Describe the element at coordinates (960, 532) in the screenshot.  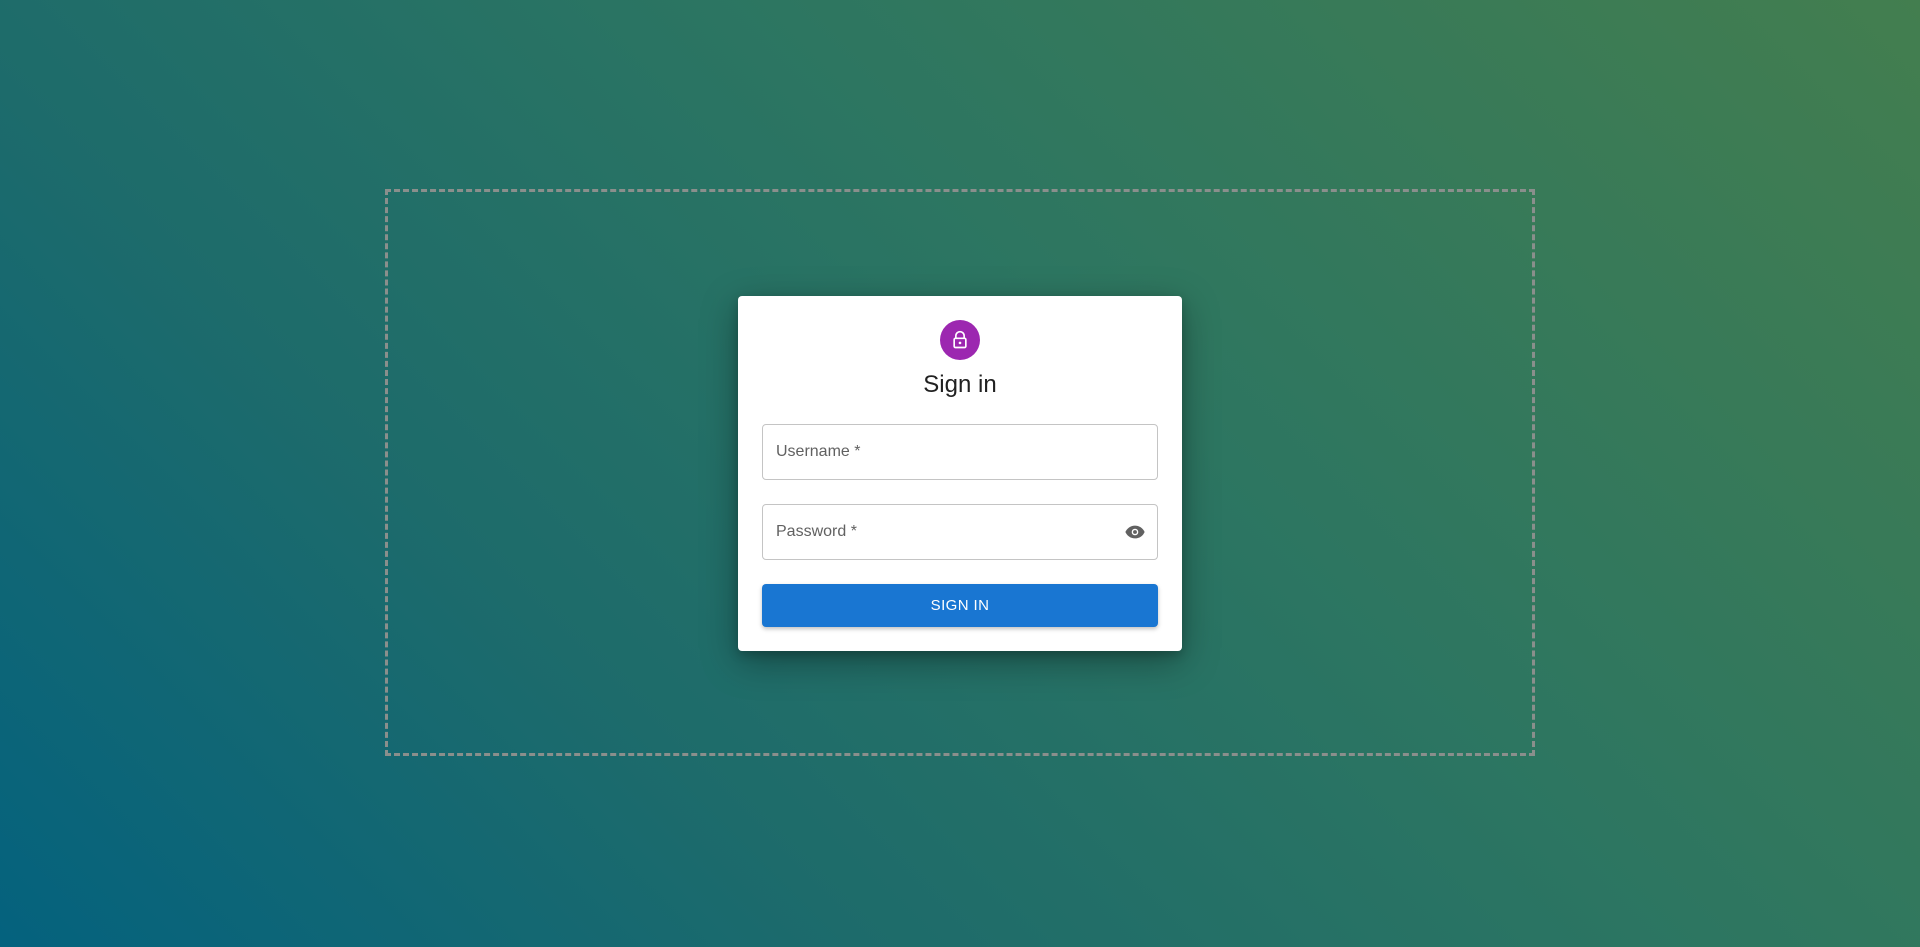
I see `password-field: Password *` at that location.